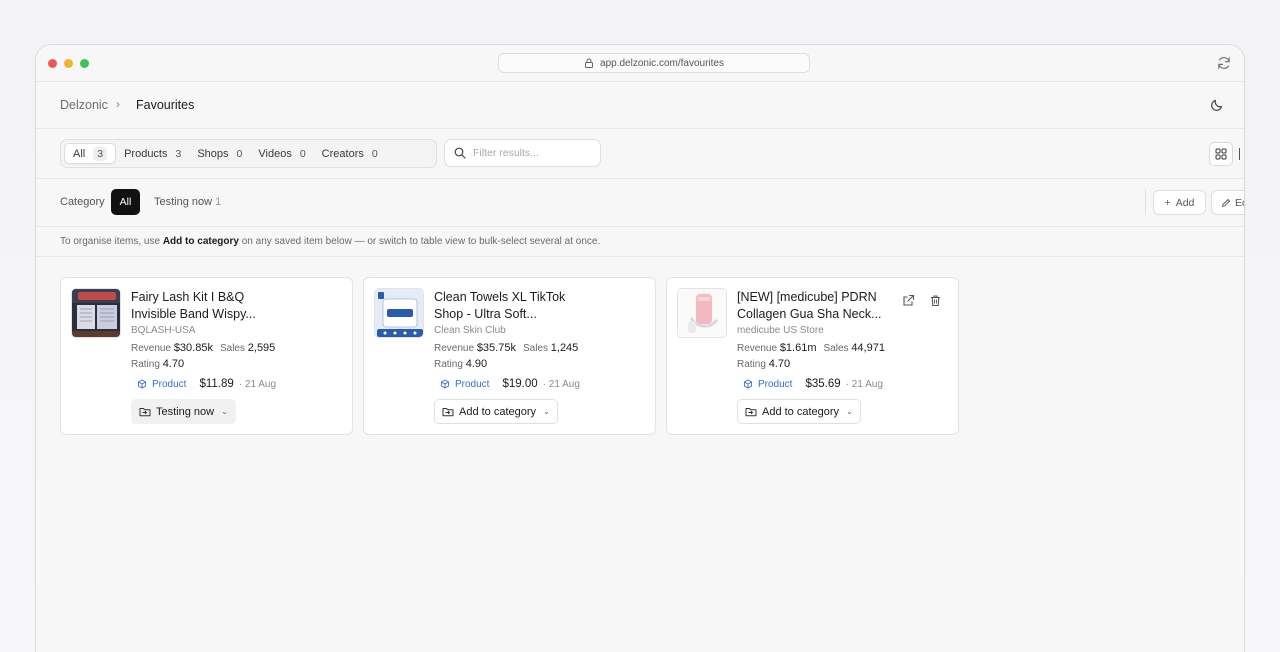  I want to click on revenue-value: $1.61m, so click(798, 348).